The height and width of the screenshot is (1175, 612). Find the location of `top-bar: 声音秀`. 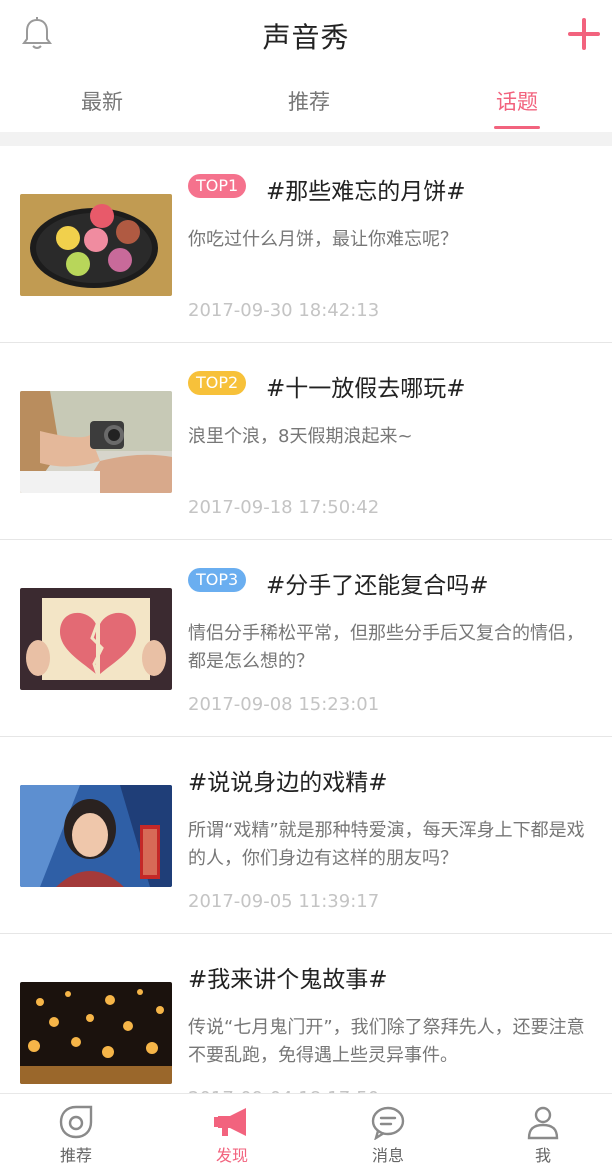

top-bar: 声音秀 is located at coordinates (306, 35).